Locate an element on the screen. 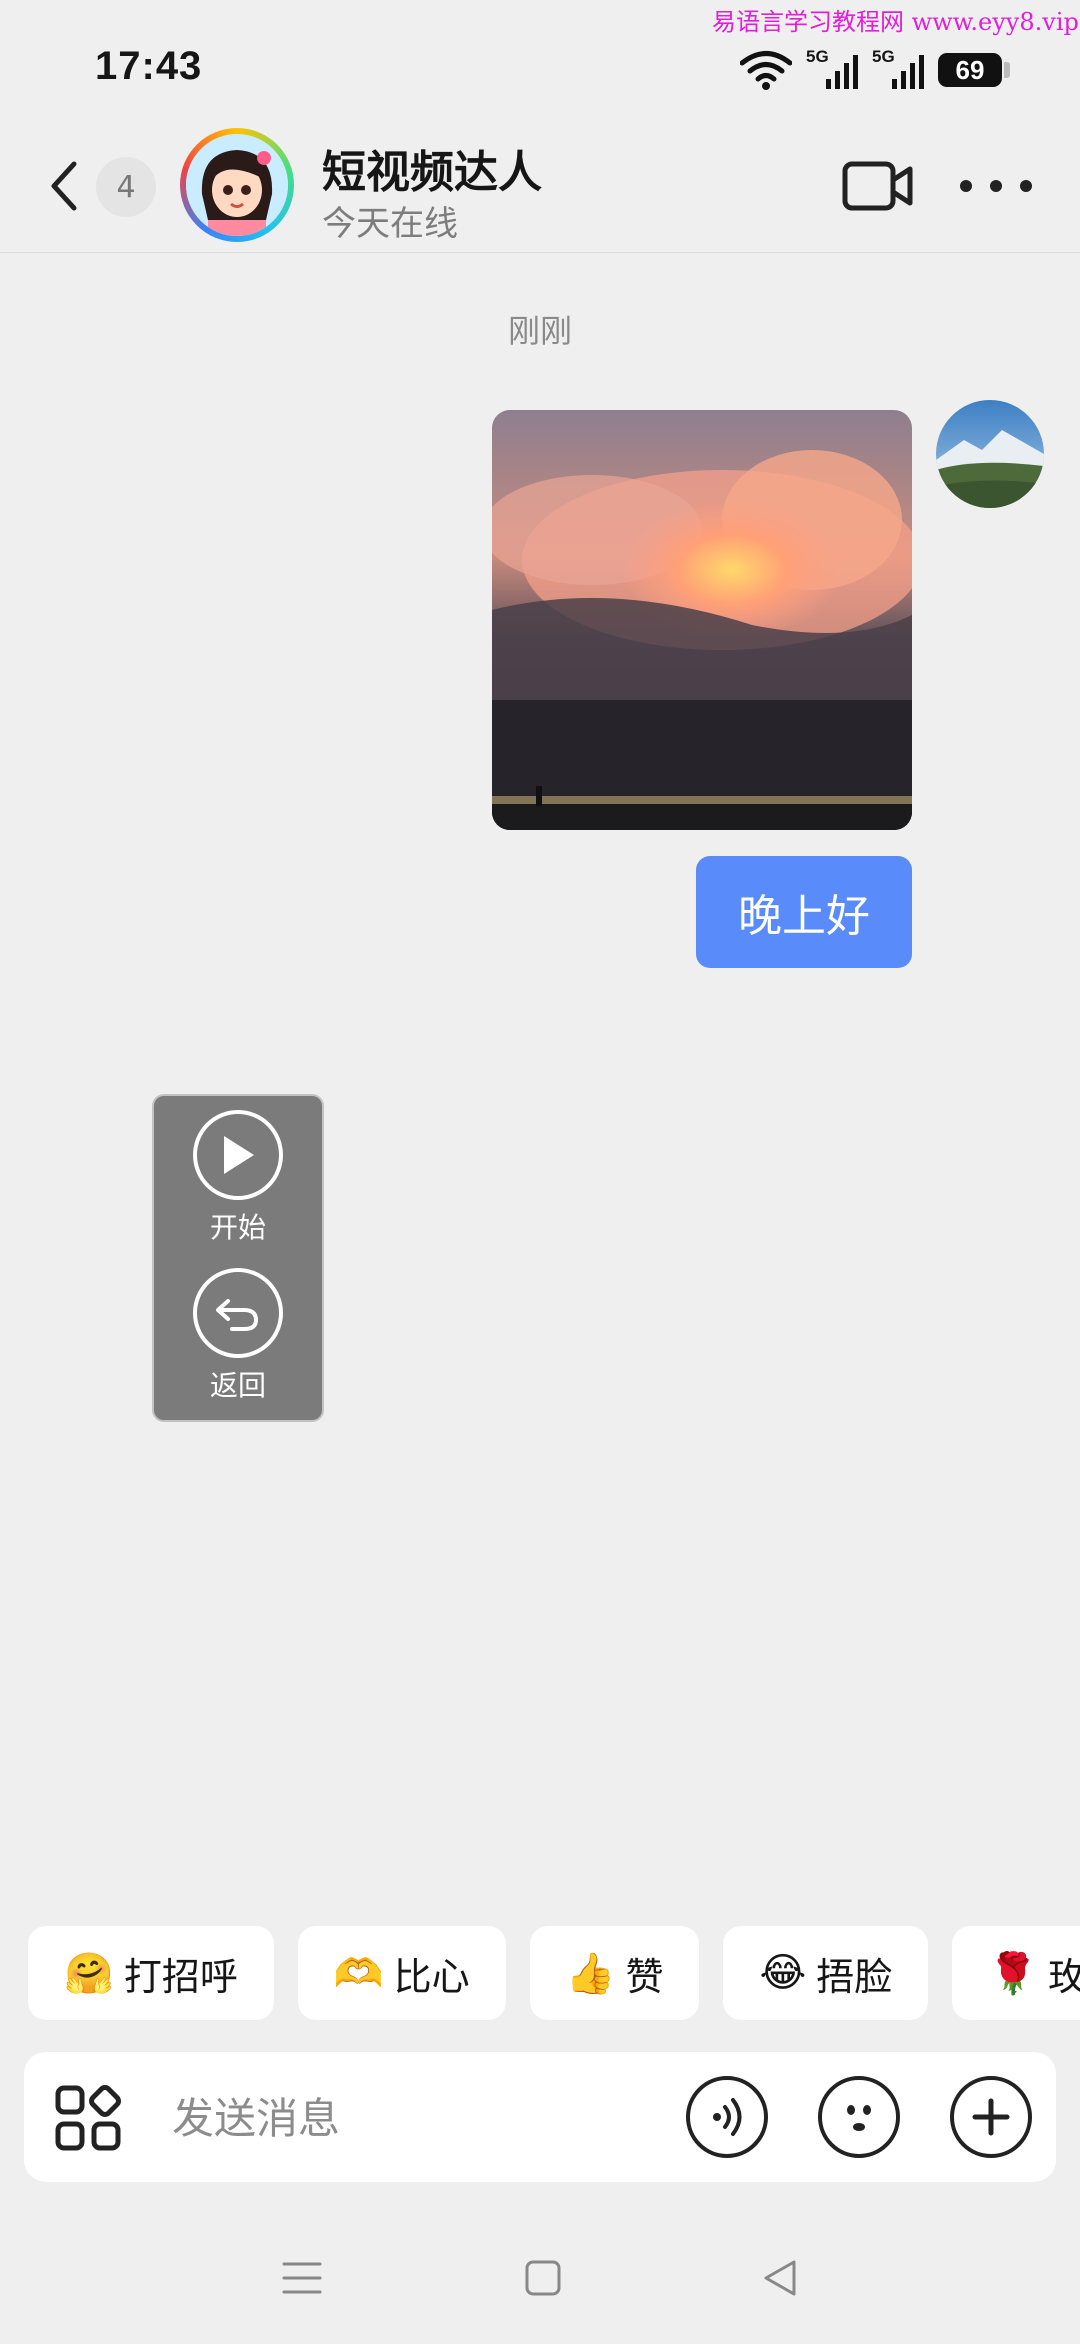 Image resolution: width=1080 pixels, height=2344 pixels. signal-icon-2: 5G is located at coordinates (898, 69).